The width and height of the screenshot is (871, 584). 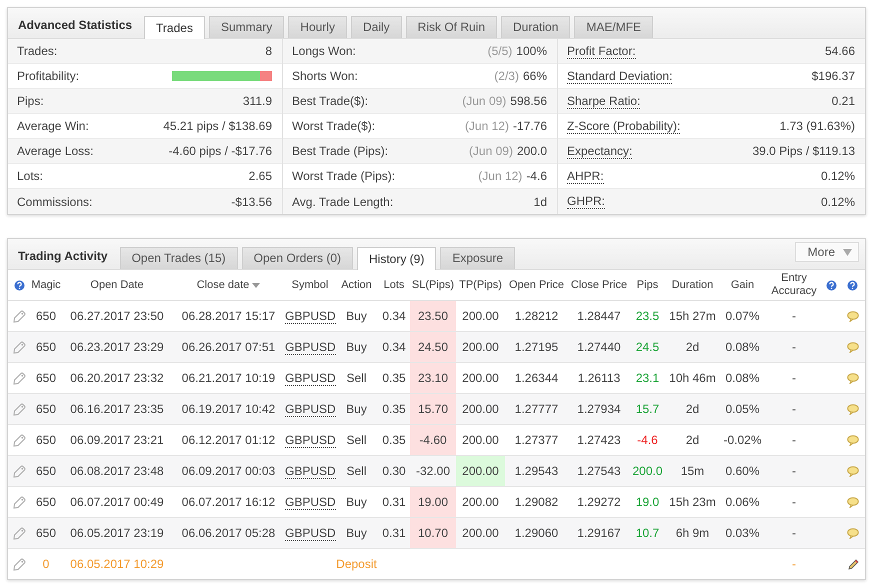 I want to click on stat-value: 200.0, so click(x=531, y=151).